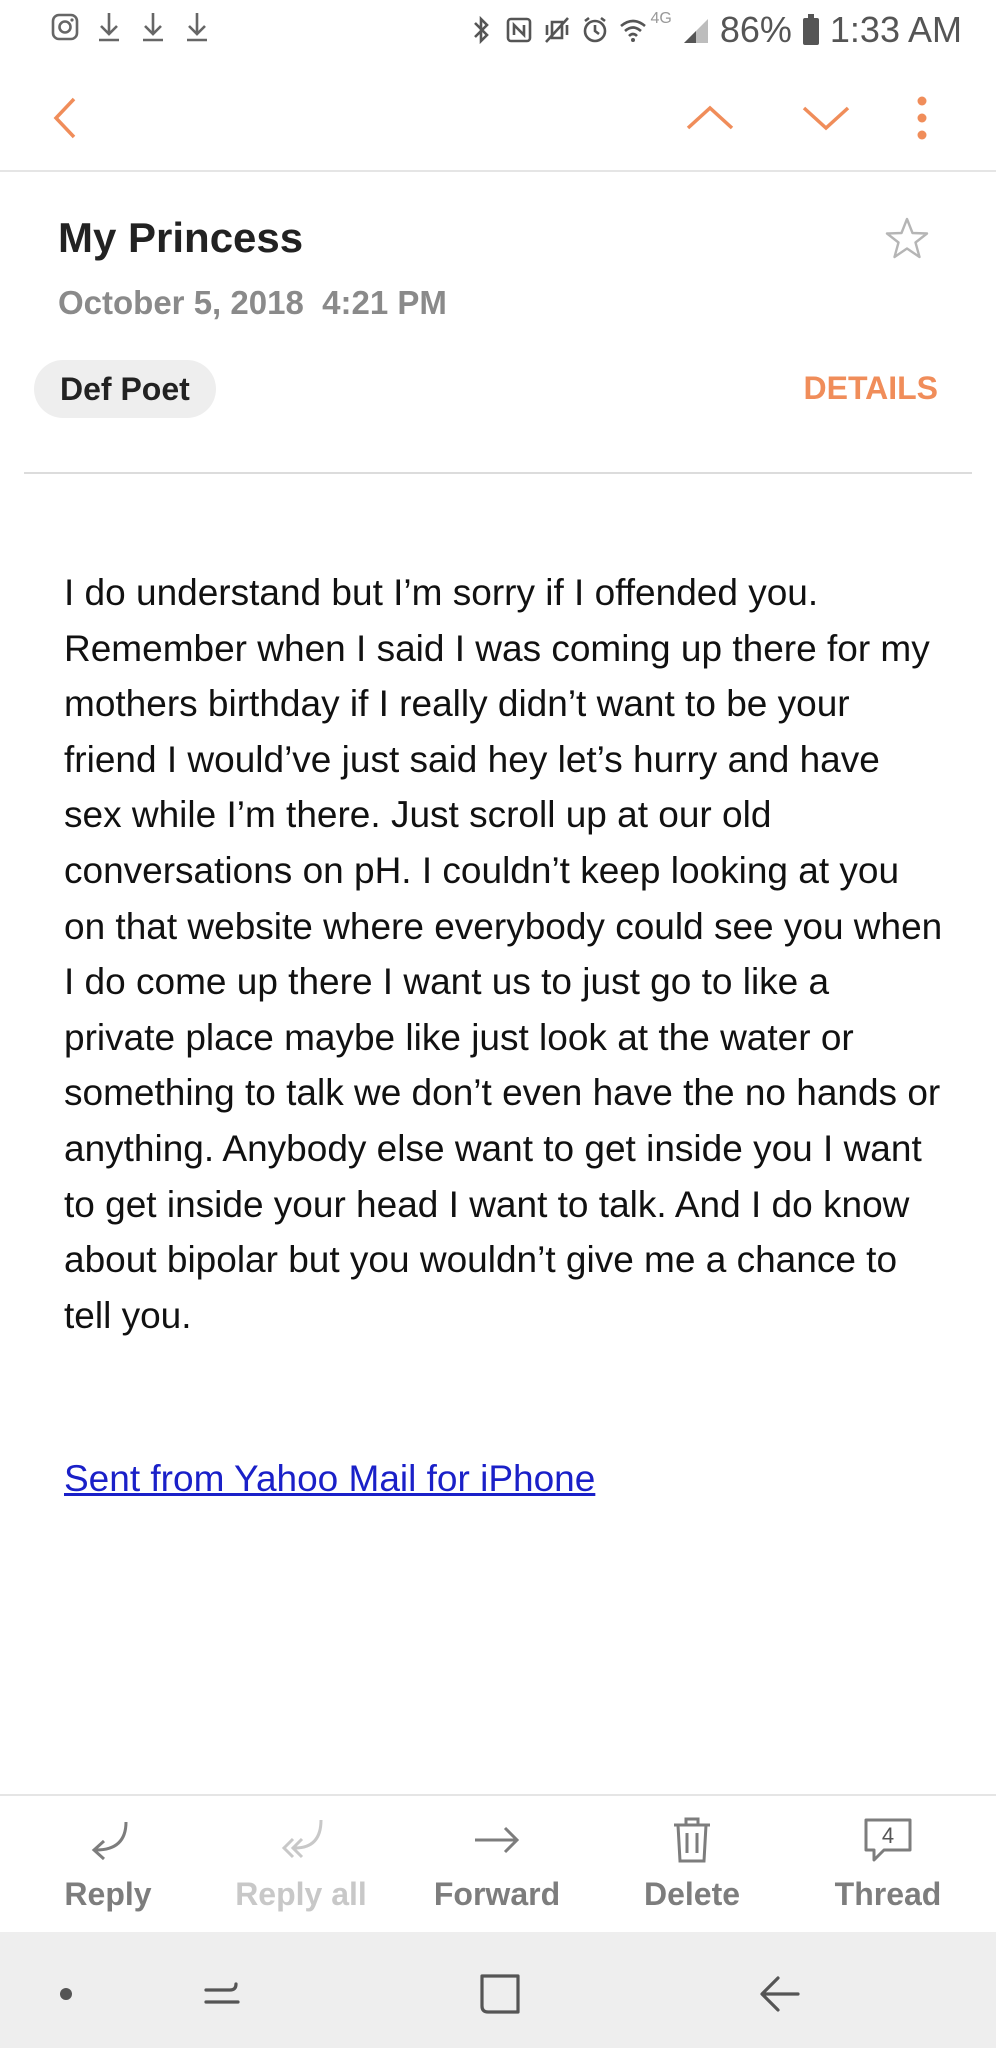  Describe the element at coordinates (888, 1835) in the screenshot. I see `thread-count: 4` at that location.